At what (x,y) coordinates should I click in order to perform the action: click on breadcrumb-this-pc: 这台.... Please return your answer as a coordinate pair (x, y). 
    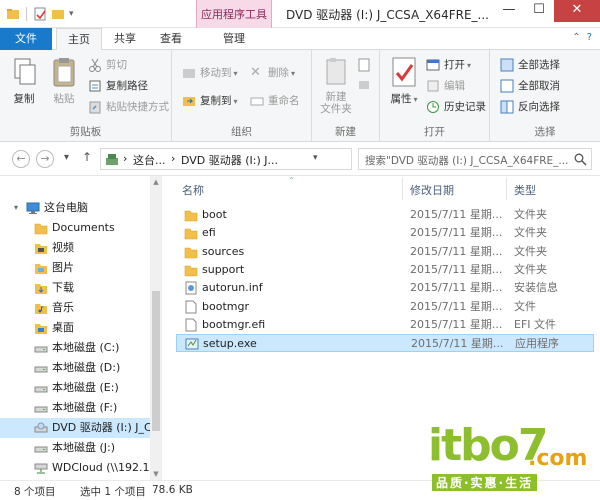
    Looking at the image, I should click on (149, 160).